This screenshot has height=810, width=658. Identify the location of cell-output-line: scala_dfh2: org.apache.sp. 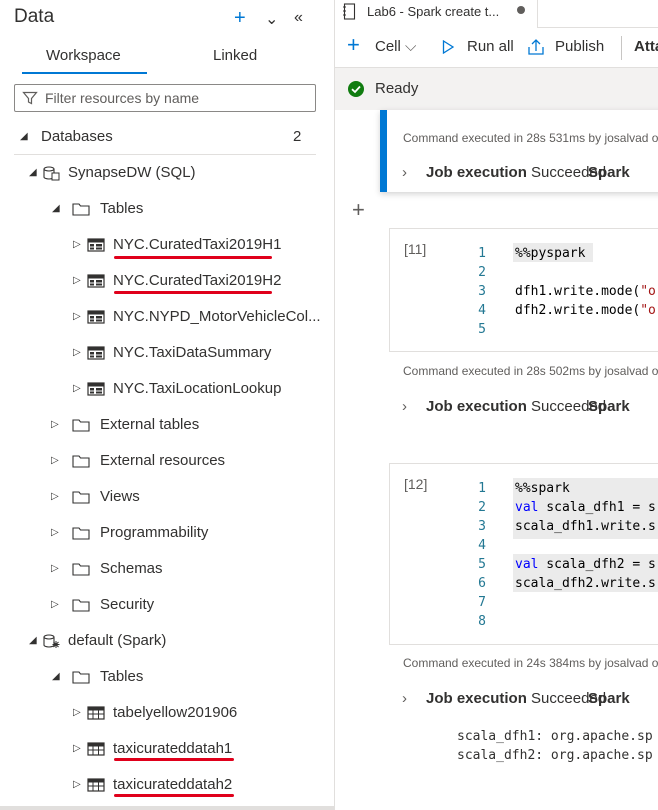
(555, 755).